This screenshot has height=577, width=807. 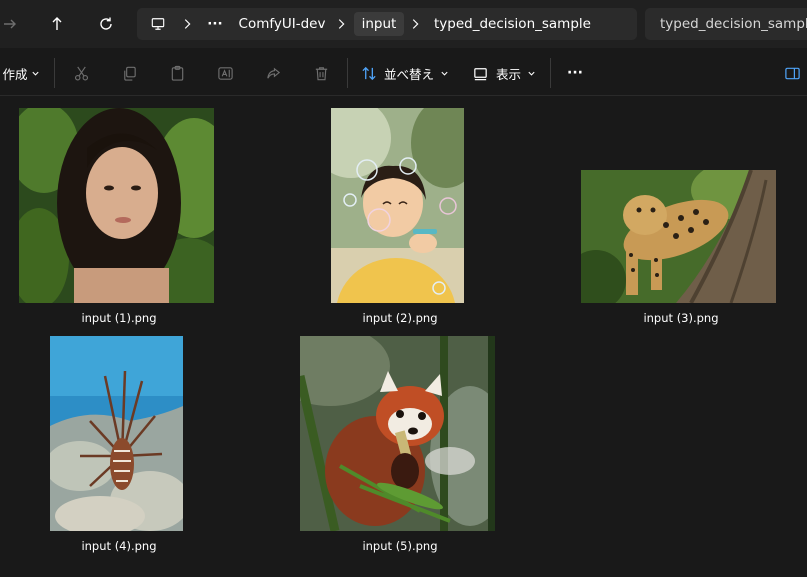 I want to click on new-button: 作成, so click(x=21, y=73).